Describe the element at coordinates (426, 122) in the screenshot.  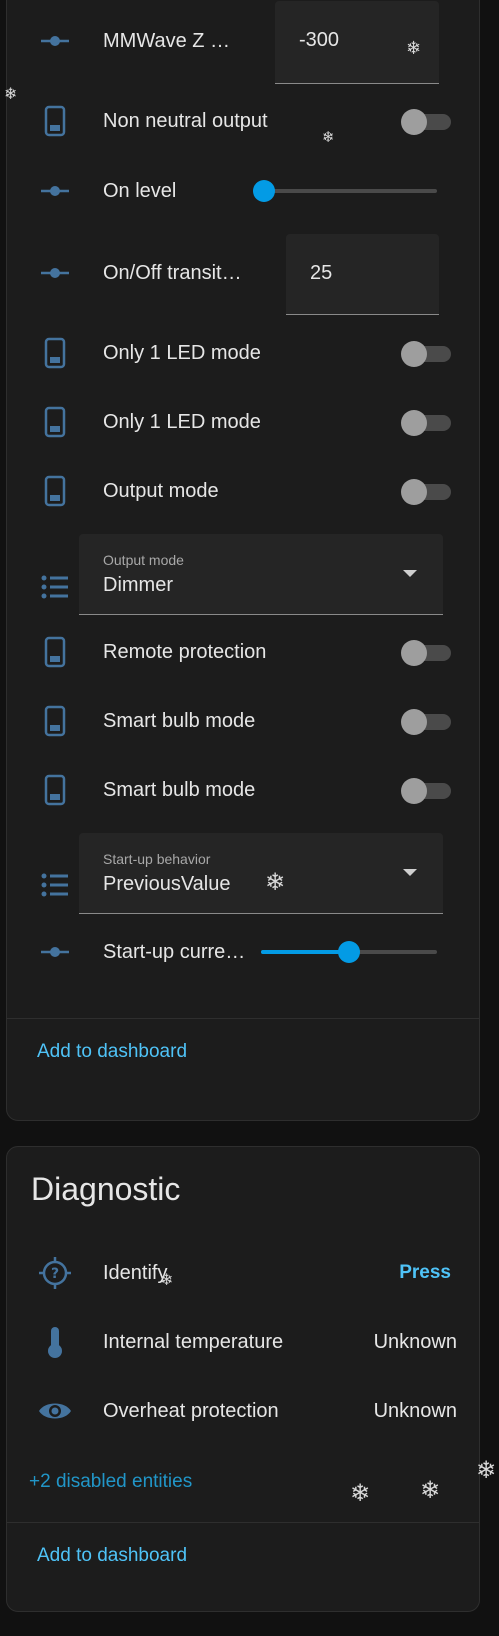
I see `non-neutral-output-toggle` at that location.